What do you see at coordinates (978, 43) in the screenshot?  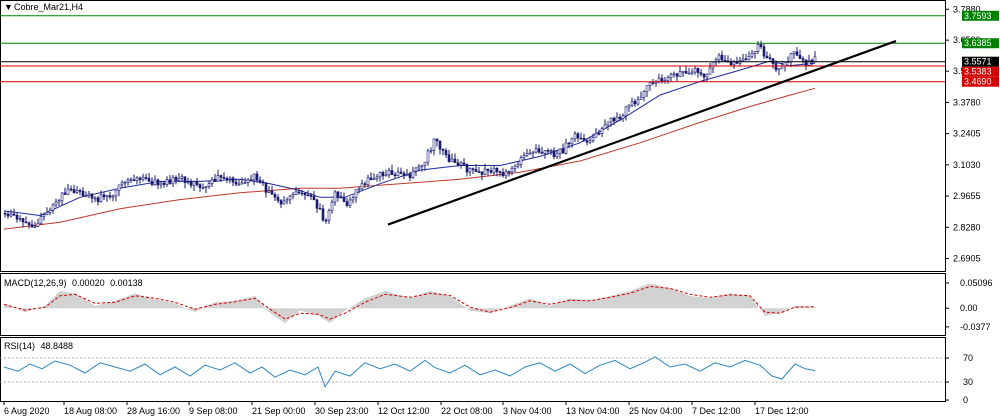 I see `price-tag-label: 3.6385` at bounding box center [978, 43].